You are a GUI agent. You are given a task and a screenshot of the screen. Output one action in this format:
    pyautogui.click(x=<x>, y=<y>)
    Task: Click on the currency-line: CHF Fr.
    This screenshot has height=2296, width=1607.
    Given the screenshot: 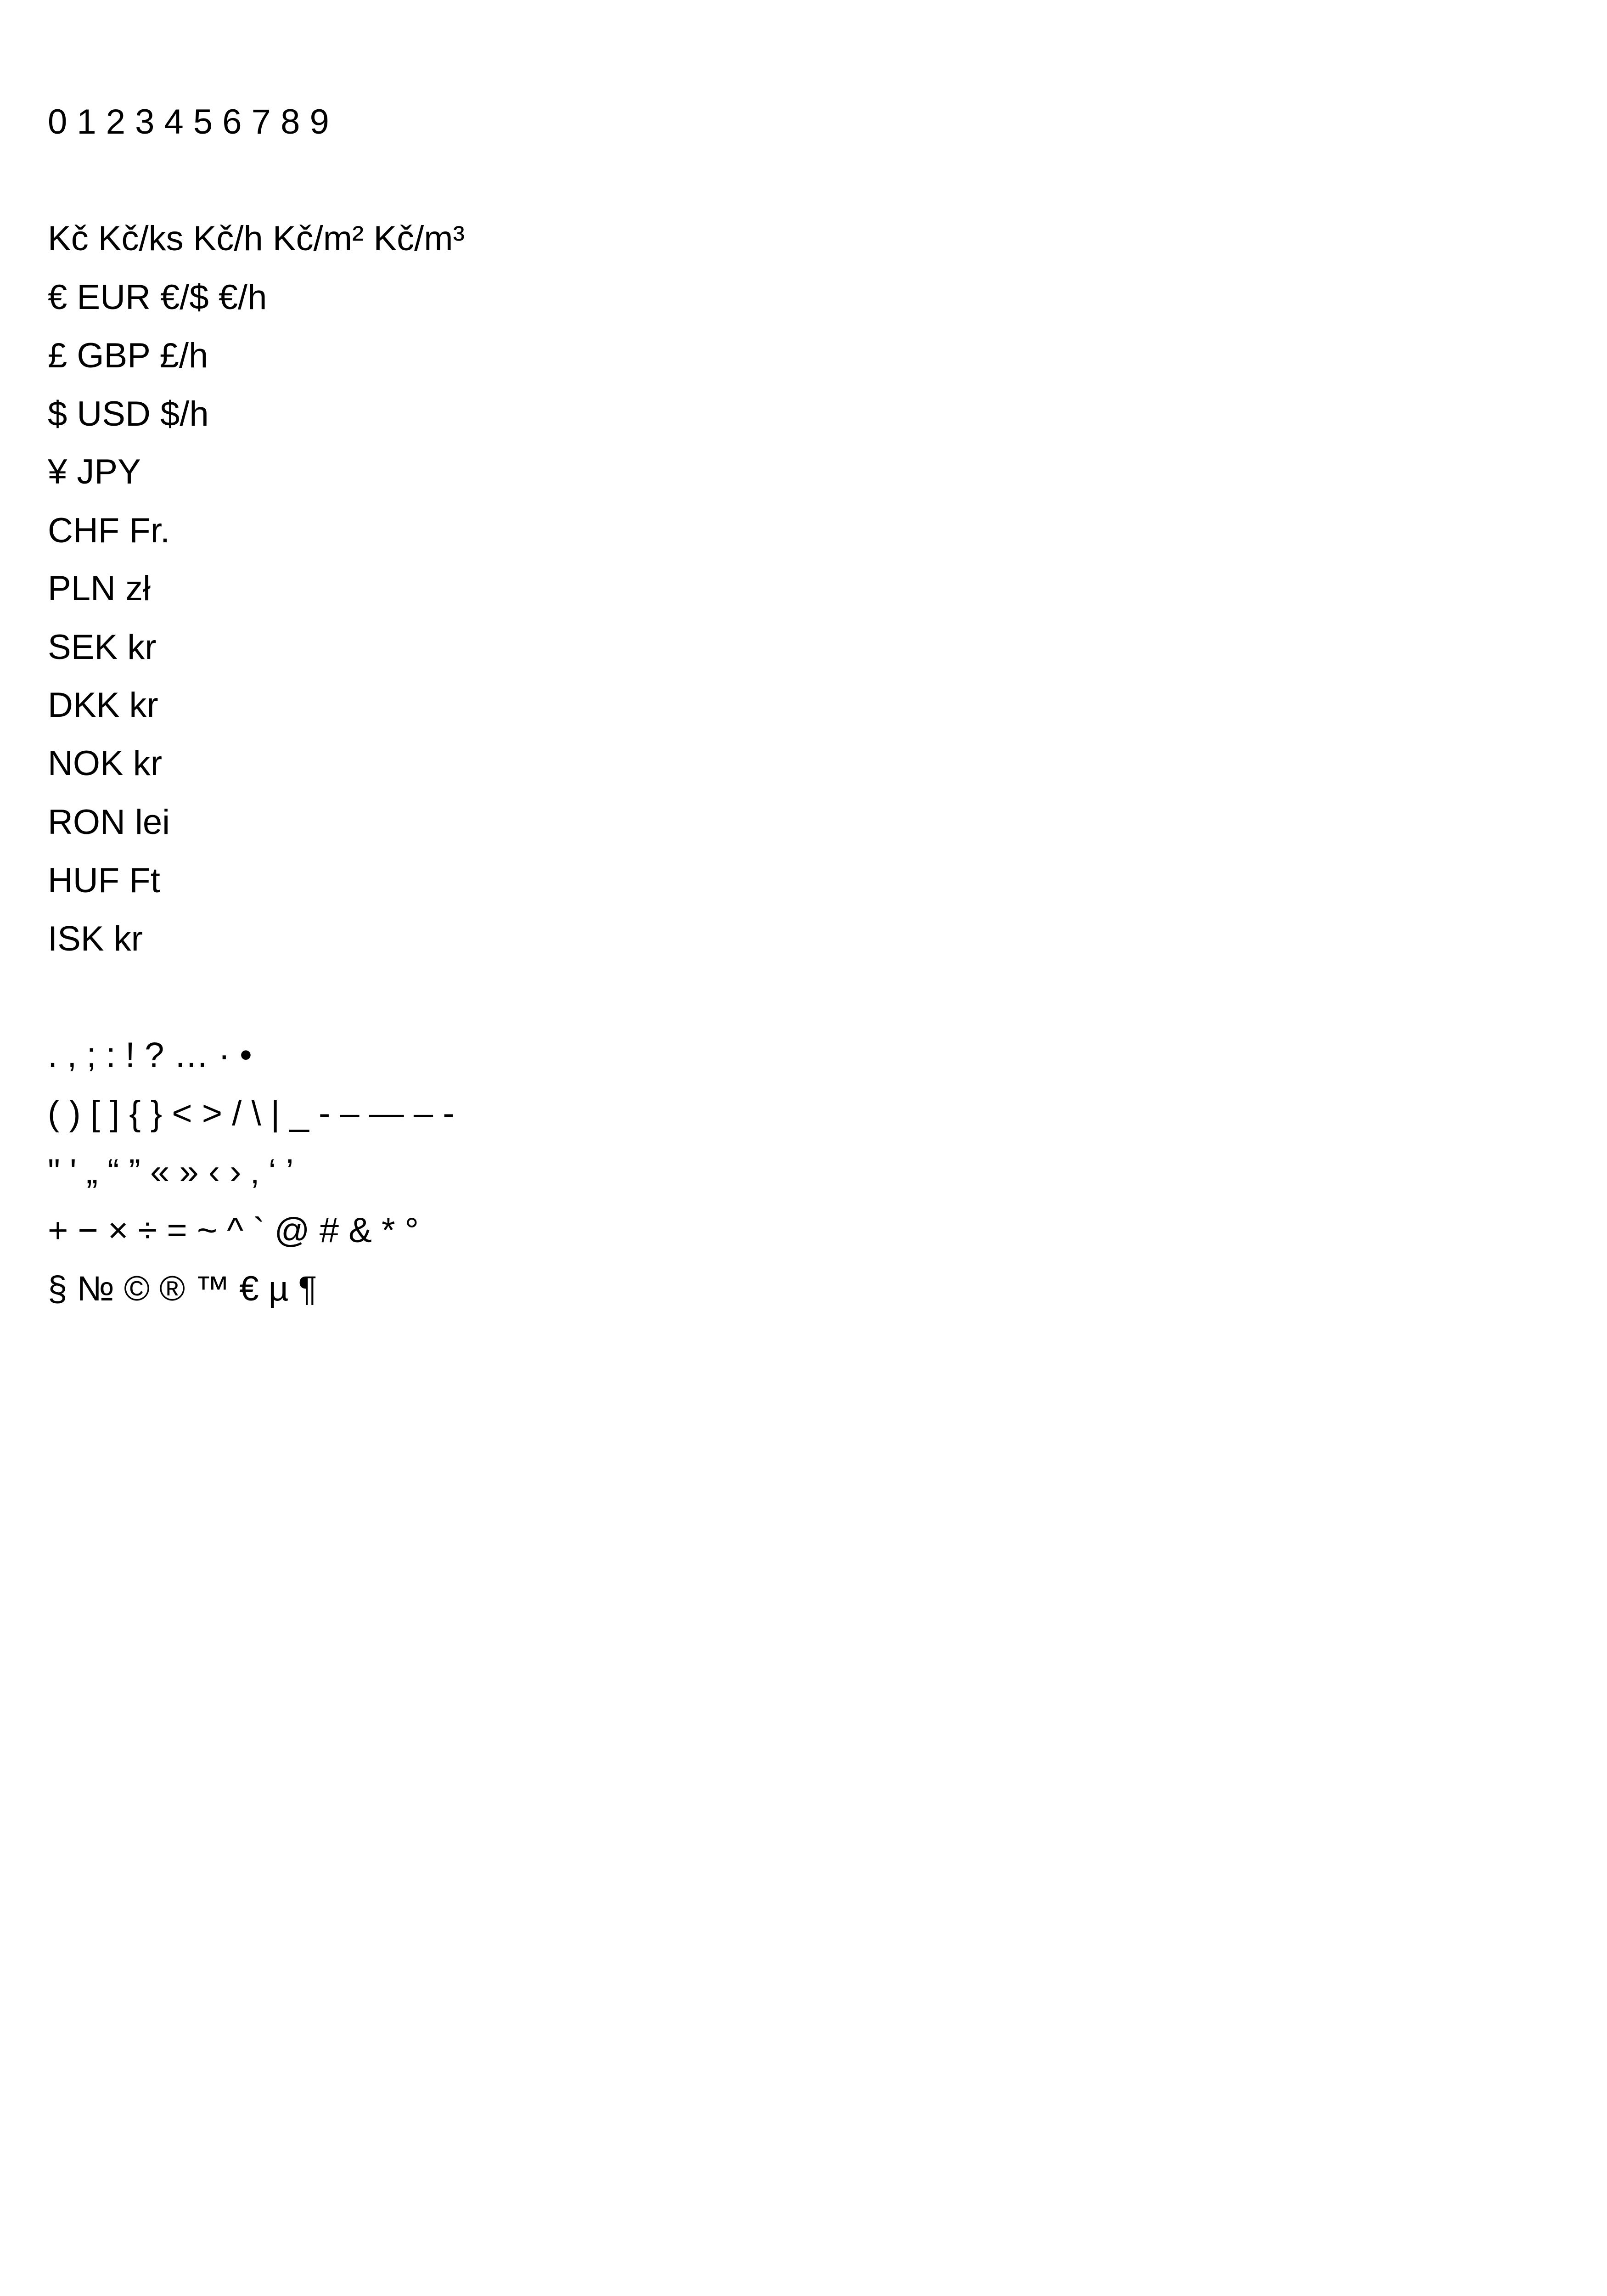 What is the action you would take?
    pyautogui.click(x=109, y=530)
    